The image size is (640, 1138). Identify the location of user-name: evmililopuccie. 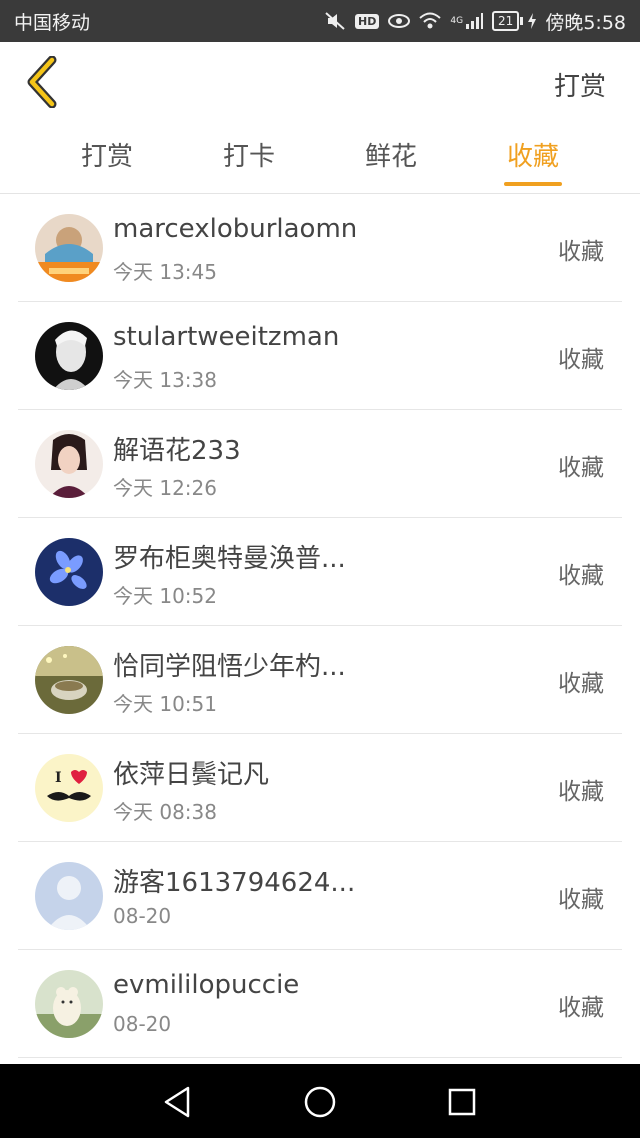
(206, 985).